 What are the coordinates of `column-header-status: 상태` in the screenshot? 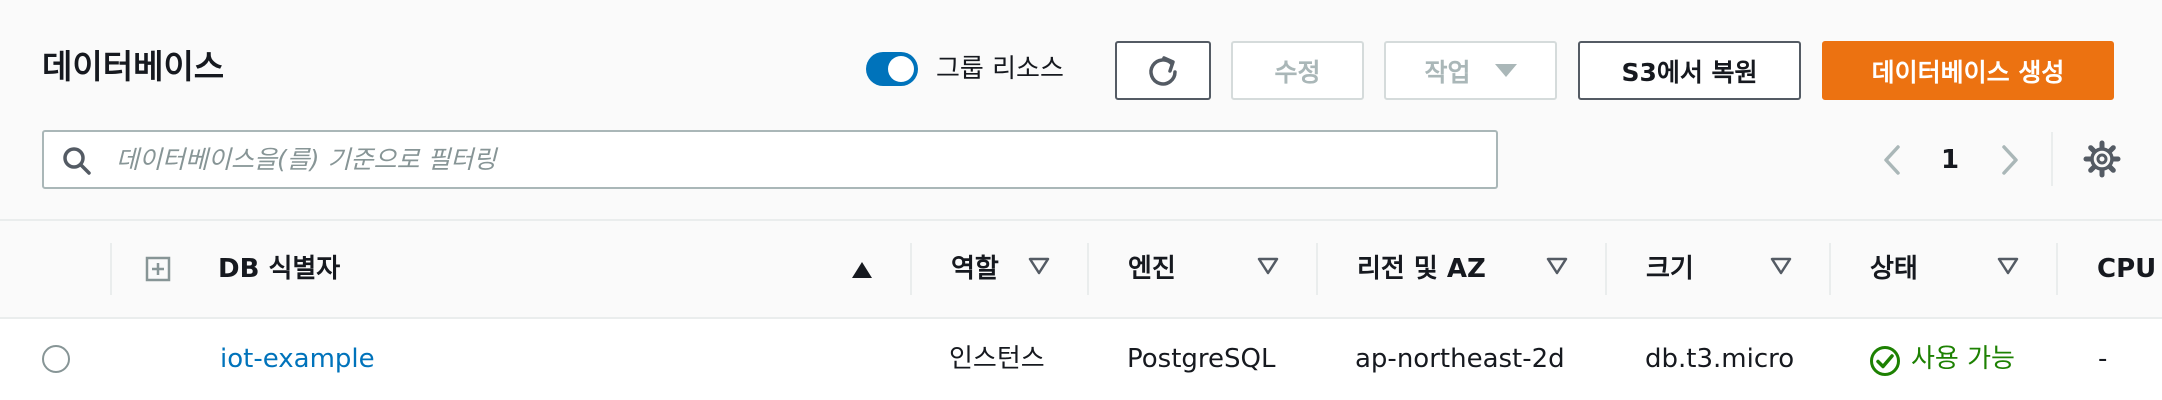 It's located at (1894, 269).